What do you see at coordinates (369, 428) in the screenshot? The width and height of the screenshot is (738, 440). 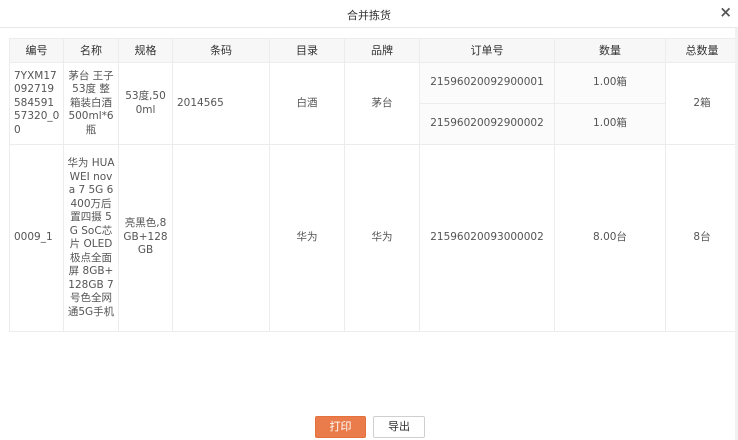 I see `dialog-footer: 打印 导出` at bounding box center [369, 428].